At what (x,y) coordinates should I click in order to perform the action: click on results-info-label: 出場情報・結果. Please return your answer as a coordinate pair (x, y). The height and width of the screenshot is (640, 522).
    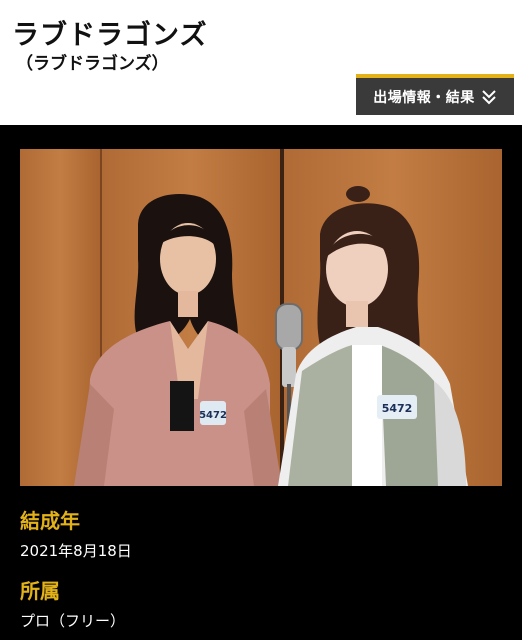
    Looking at the image, I should click on (424, 97).